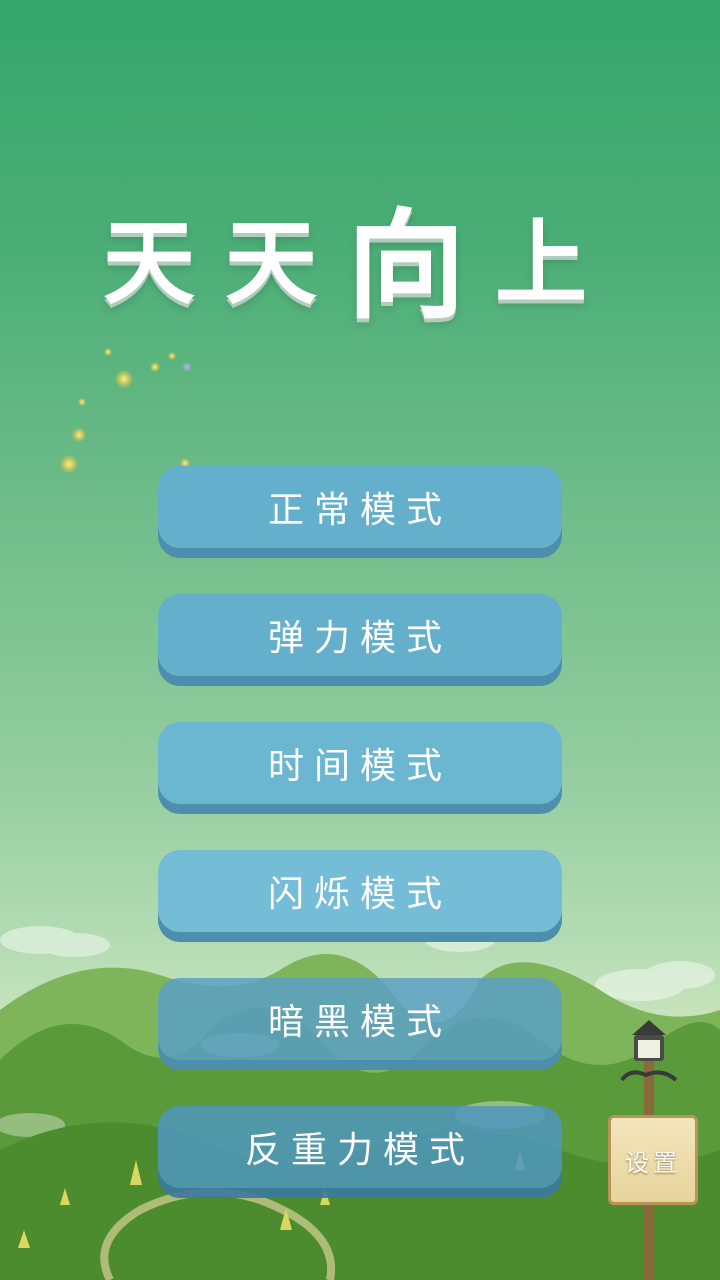  What do you see at coordinates (359, 1150) in the screenshot?
I see `button-label: 反重力模式` at bounding box center [359, 1150].